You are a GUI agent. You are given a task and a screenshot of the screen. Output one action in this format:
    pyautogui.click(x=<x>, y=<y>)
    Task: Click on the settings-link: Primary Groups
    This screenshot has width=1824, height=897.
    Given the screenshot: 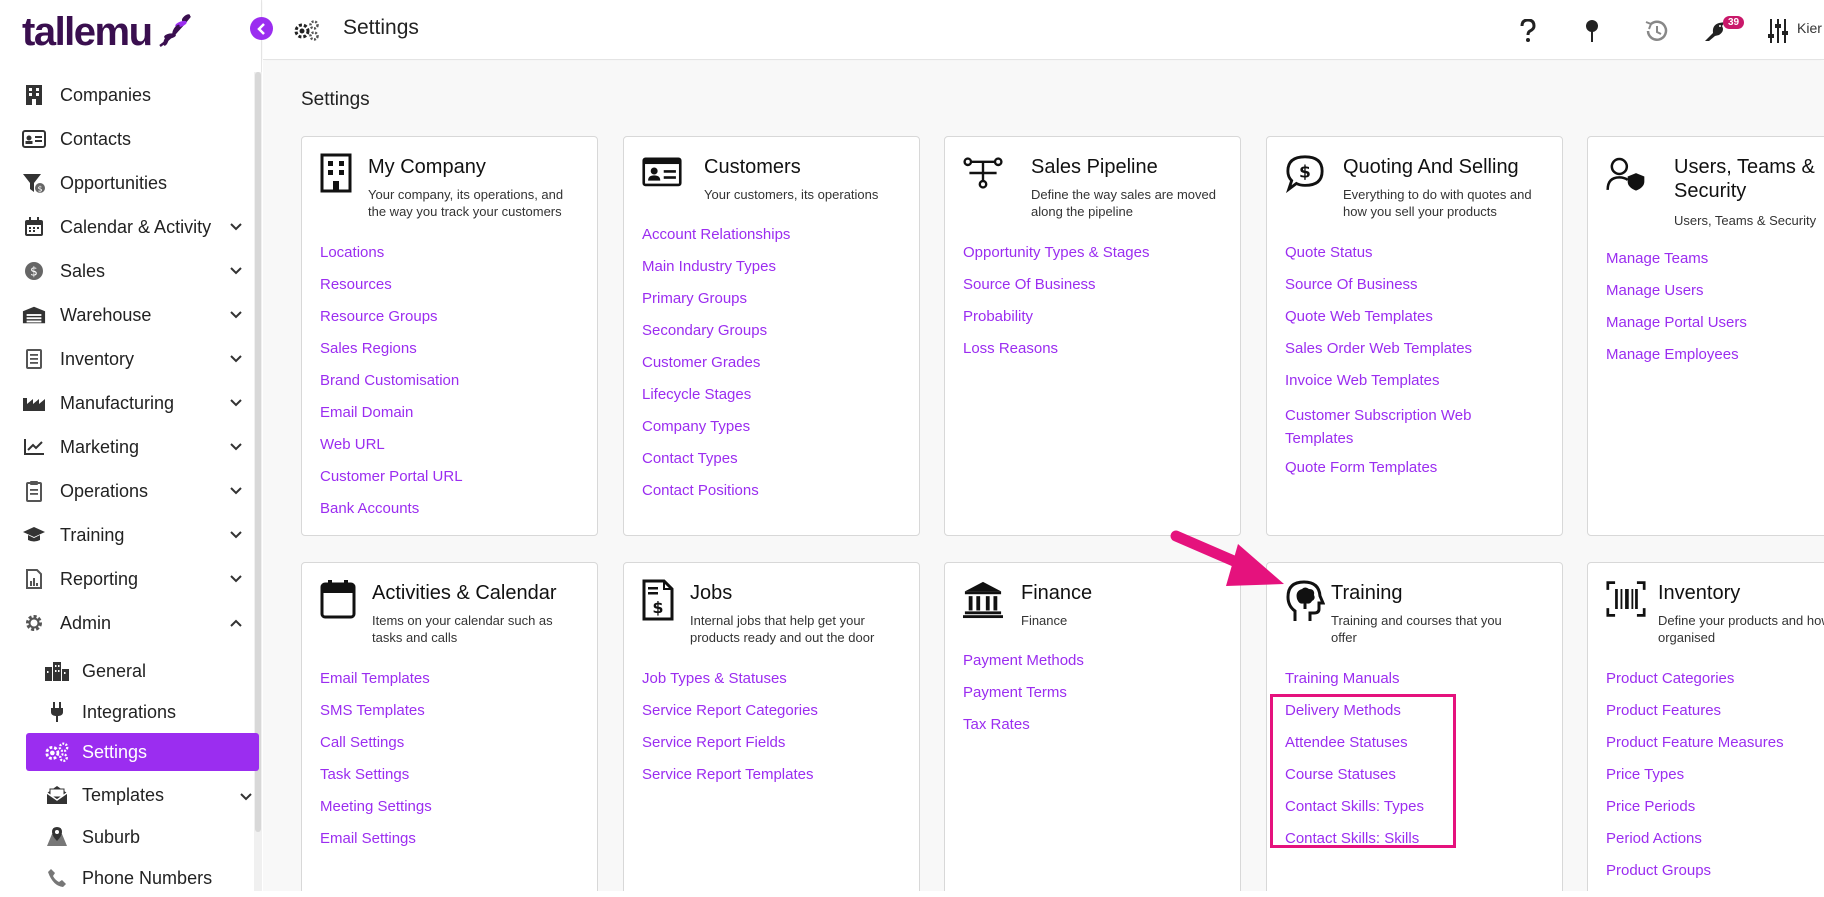 What is the action you would take?
    pyautogui.click(x=716, y=299)
    